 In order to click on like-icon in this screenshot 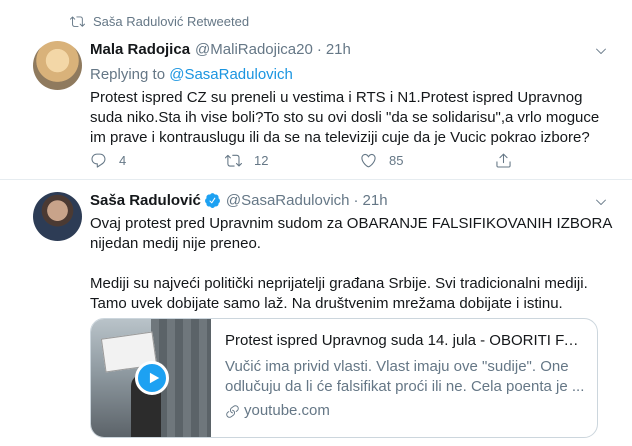, I will do `click(368, 160)`.